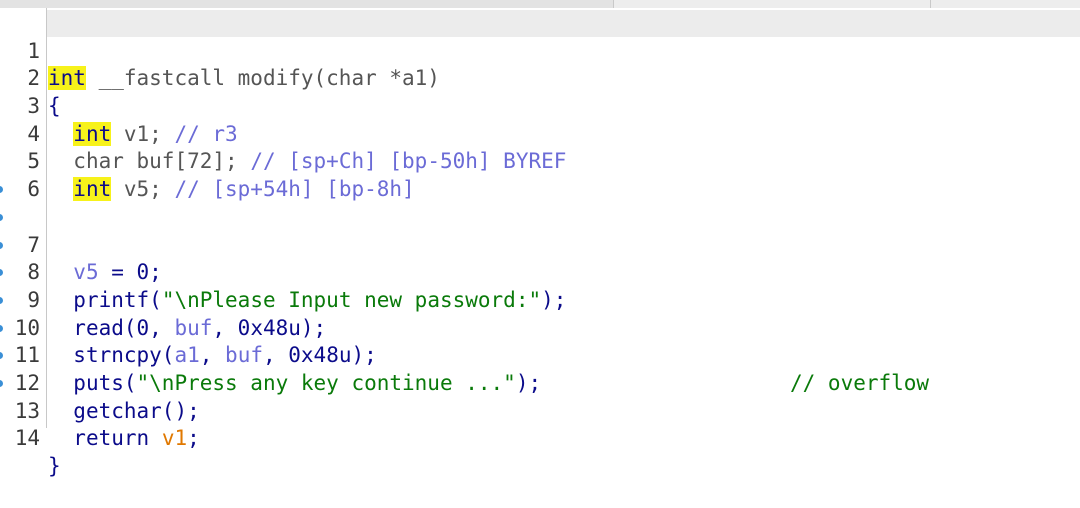 The width and height of the screenshot is (1080, 508). What do you see at coordinates (27, 438) in the screenshot?
I see `line-number: 14` at bounding box center [27, 438].